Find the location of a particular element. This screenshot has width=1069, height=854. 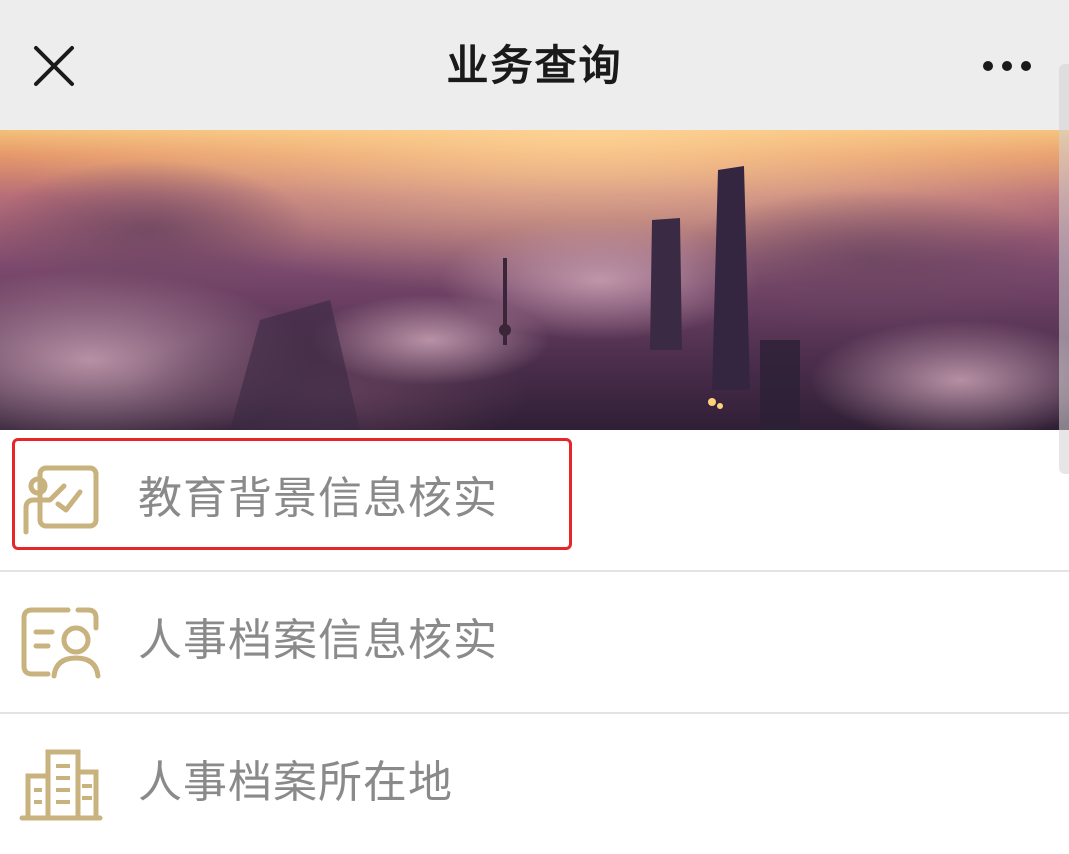

more-button is located at coordinates (1007, 66).